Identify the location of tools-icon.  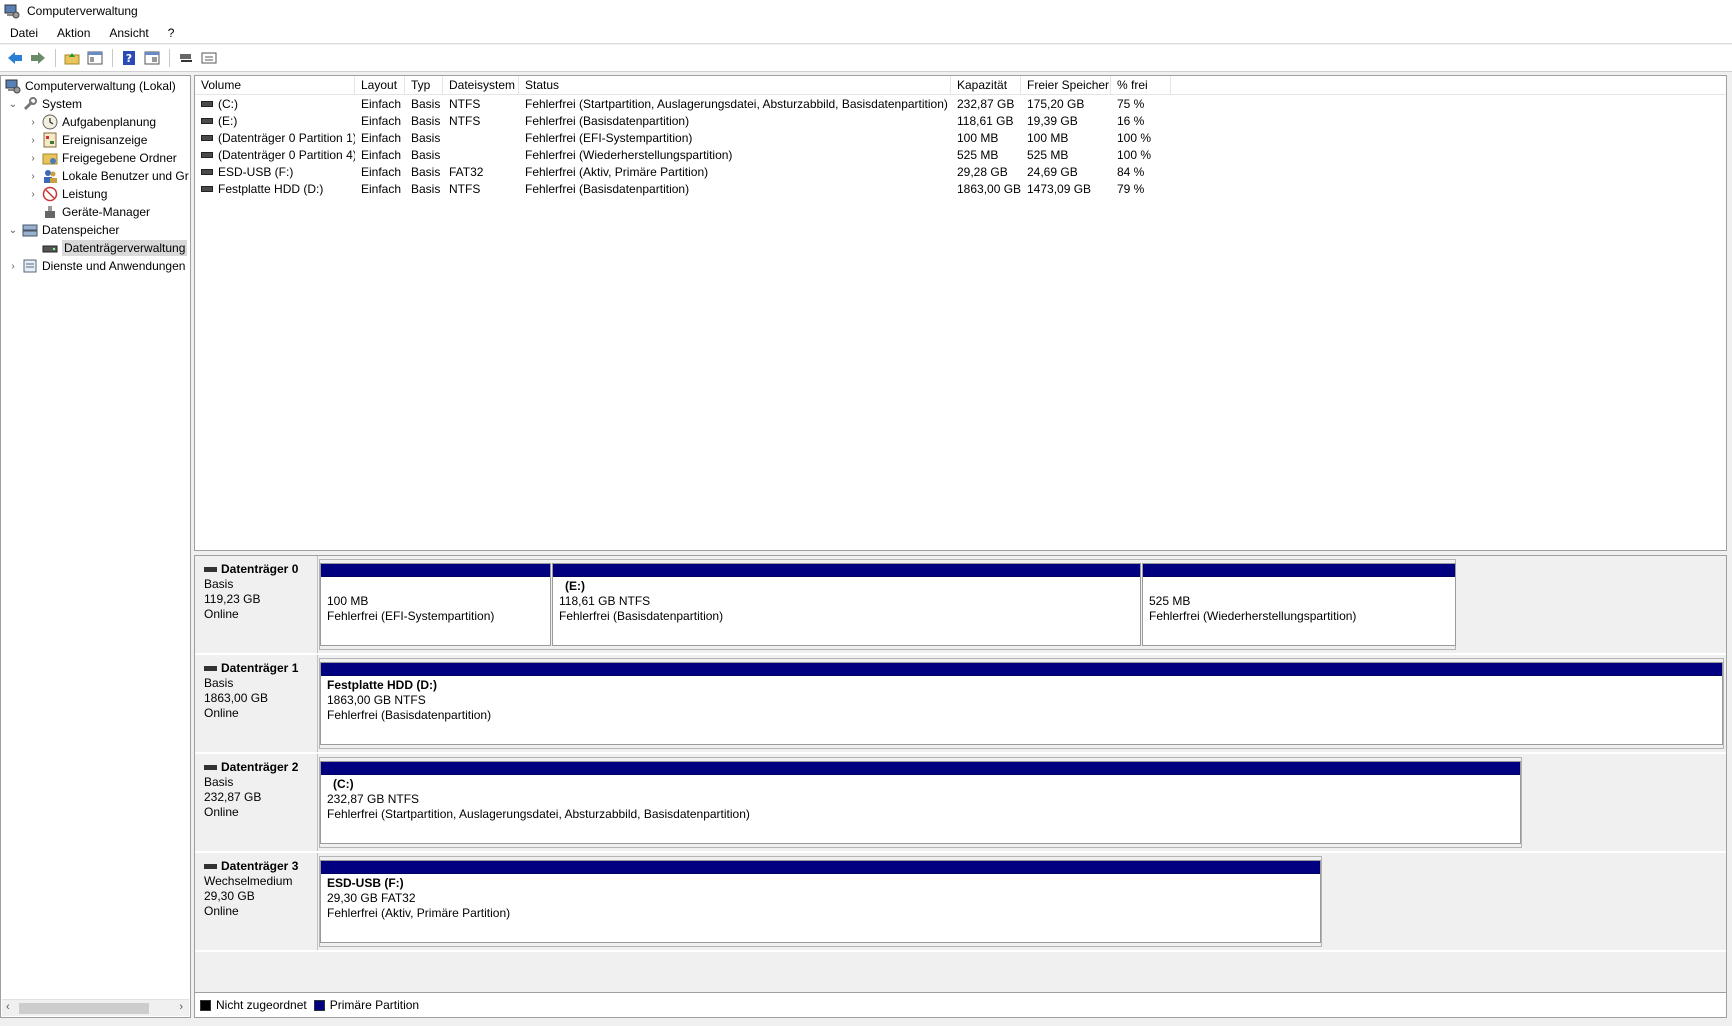
(30, 104).